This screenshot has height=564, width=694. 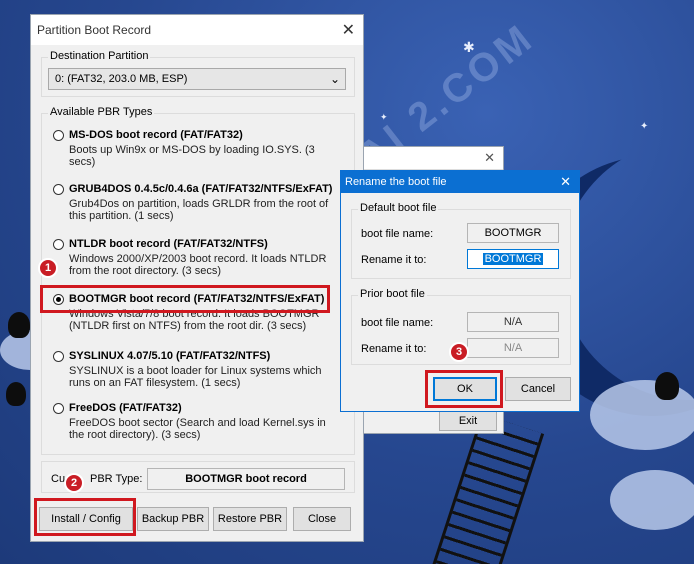 What do you see at coordinates (58, 479) in the screenshot?
I see `current-pbr-label-left: Cu` at bounding box center [58, 479].